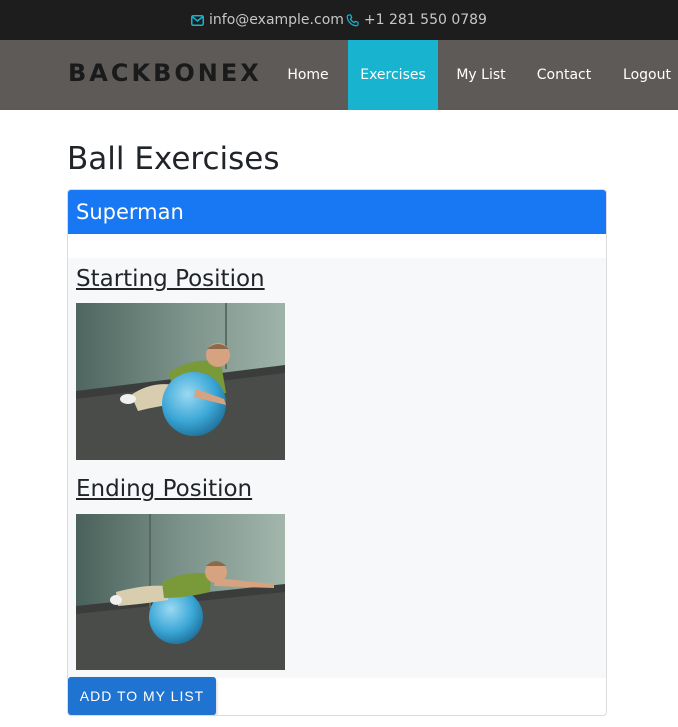 Image resolution: width=678 pixels, height=727 pixels. What do you see at coordinates (164, 489) in the screenshot?
I see `ending-position-heading: Ending Position` at bounding box center [164, 489].